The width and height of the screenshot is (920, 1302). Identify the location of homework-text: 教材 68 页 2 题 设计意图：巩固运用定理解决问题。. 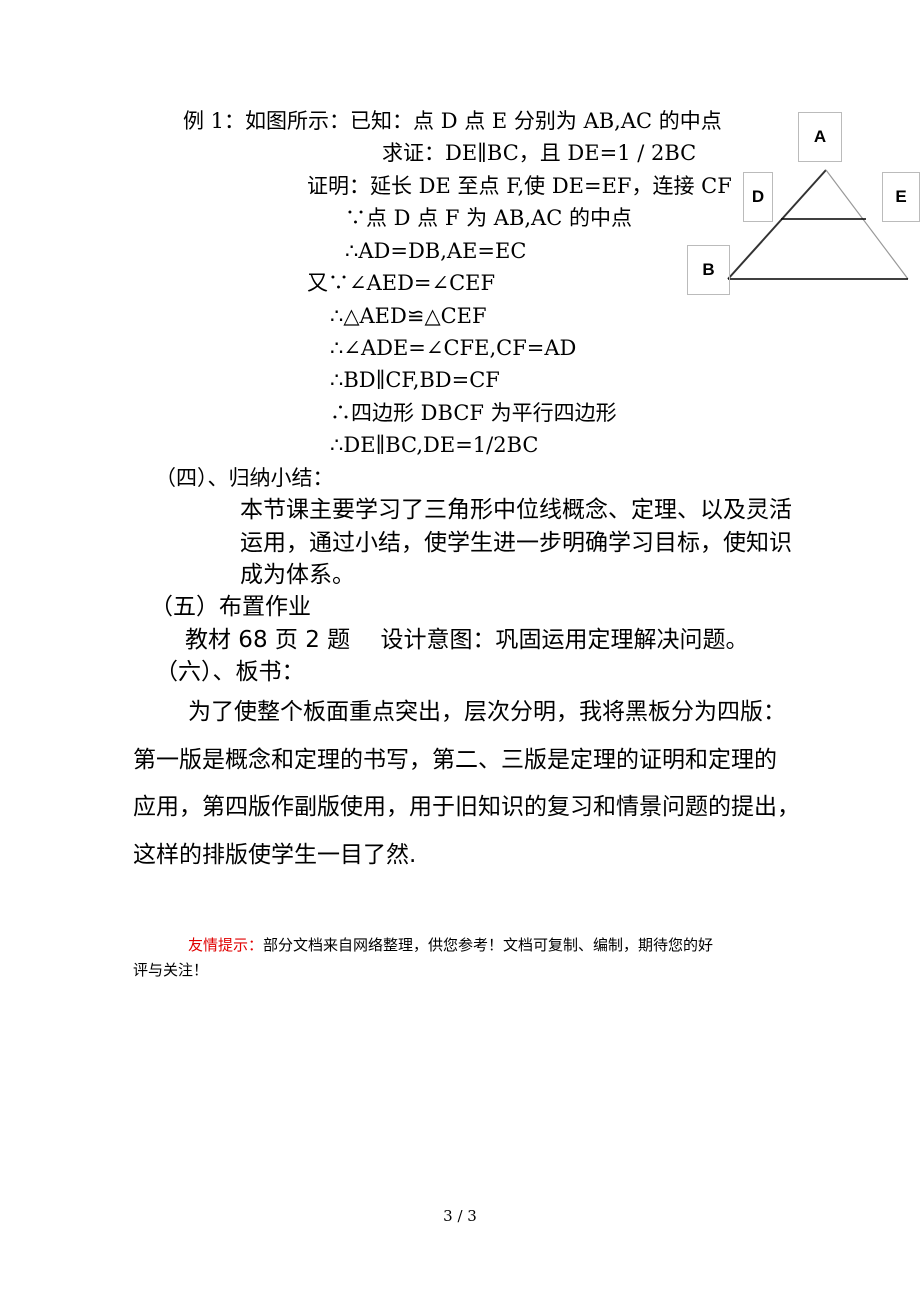
(467, 640).